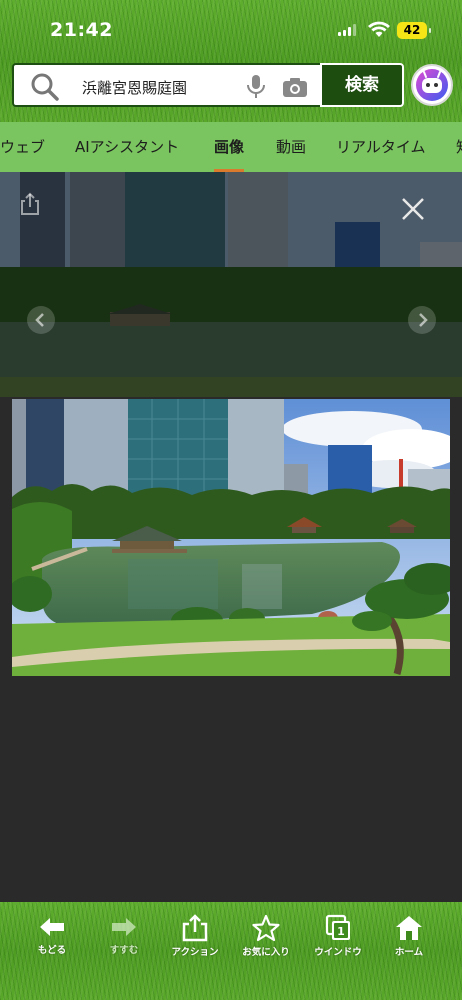 Image resolution: width=462 pixels, height=1000 pixels. I want to click on assistant-avatar, so click(432, 85).